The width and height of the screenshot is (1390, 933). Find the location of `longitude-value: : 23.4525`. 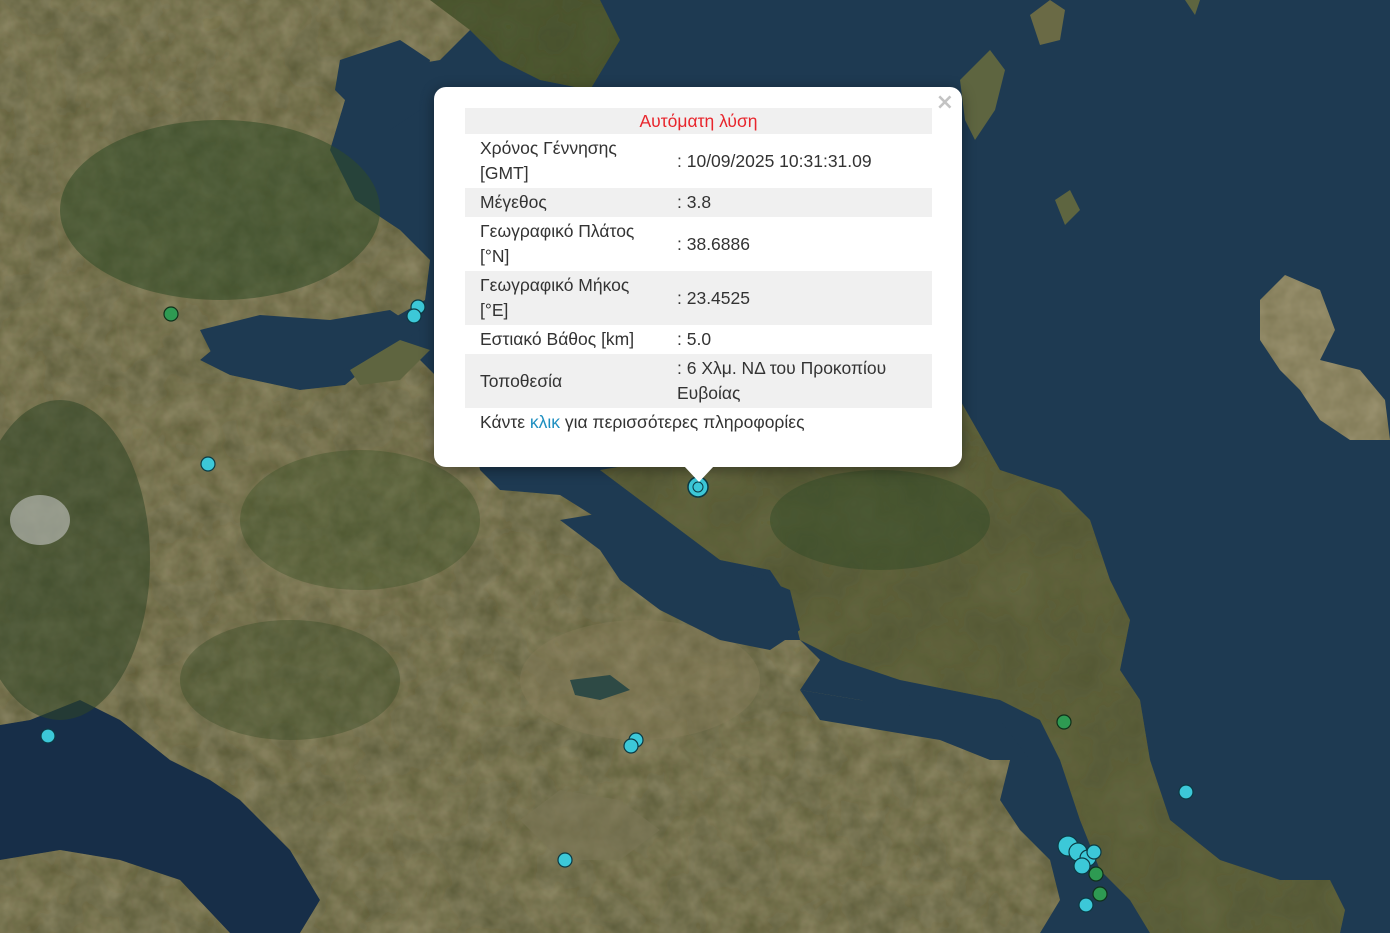

longitude-value: : 23.4525 is located at coordinates (797, 298).